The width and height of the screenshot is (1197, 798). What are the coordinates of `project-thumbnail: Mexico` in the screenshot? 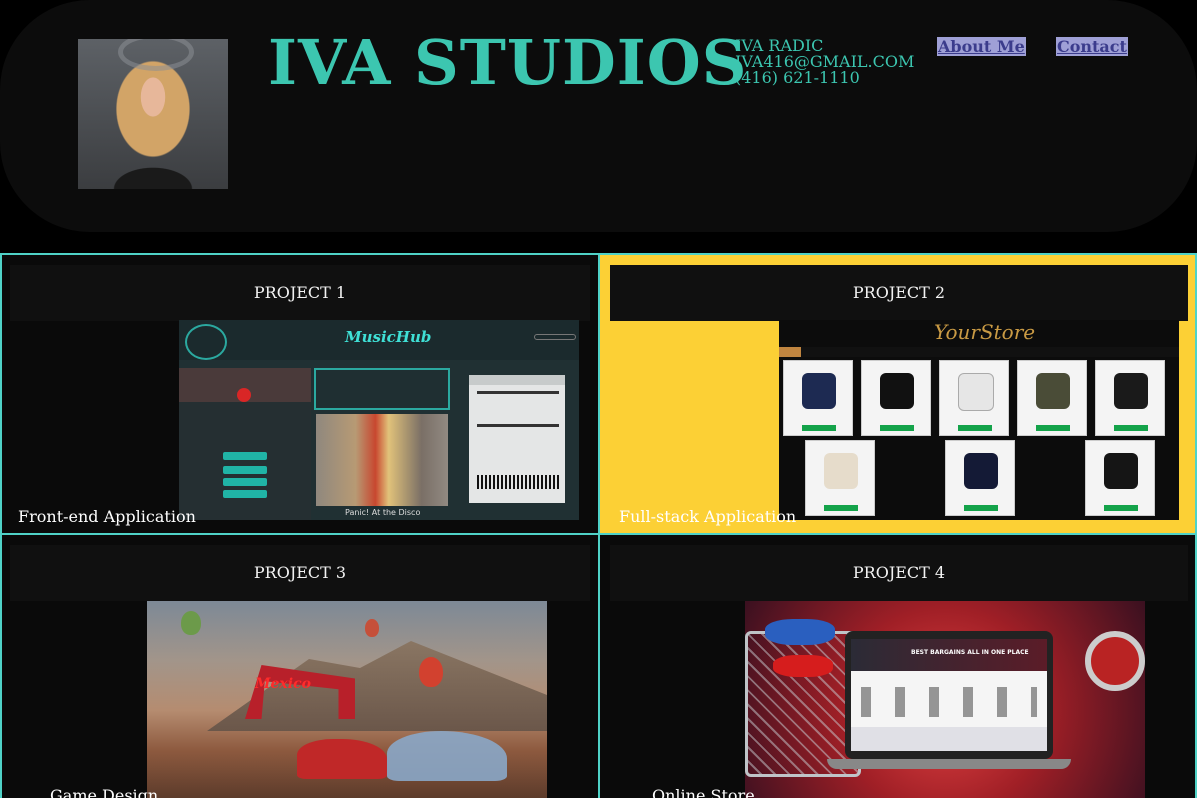 It's located at (347, 699).